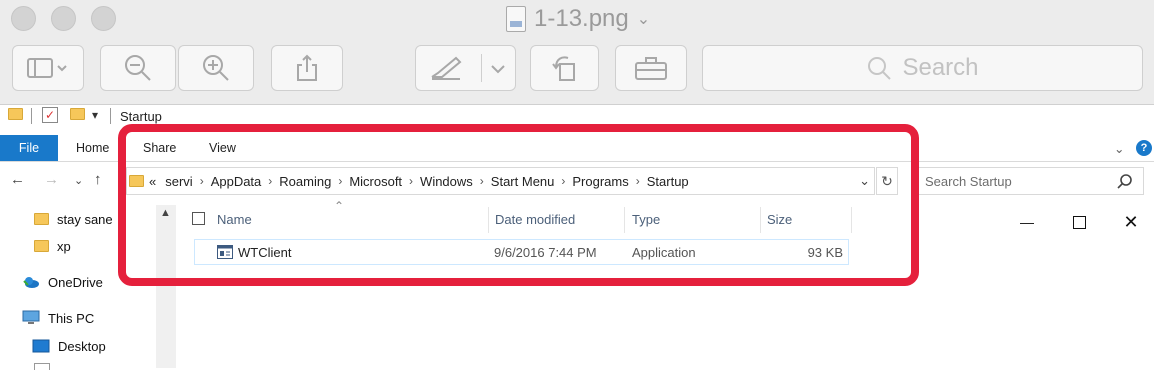 The image size is (1154, 370). What do you see at coordinates (23, 18) in the screenshot?
I see `close-window-button` at bounding box center [23, 18].